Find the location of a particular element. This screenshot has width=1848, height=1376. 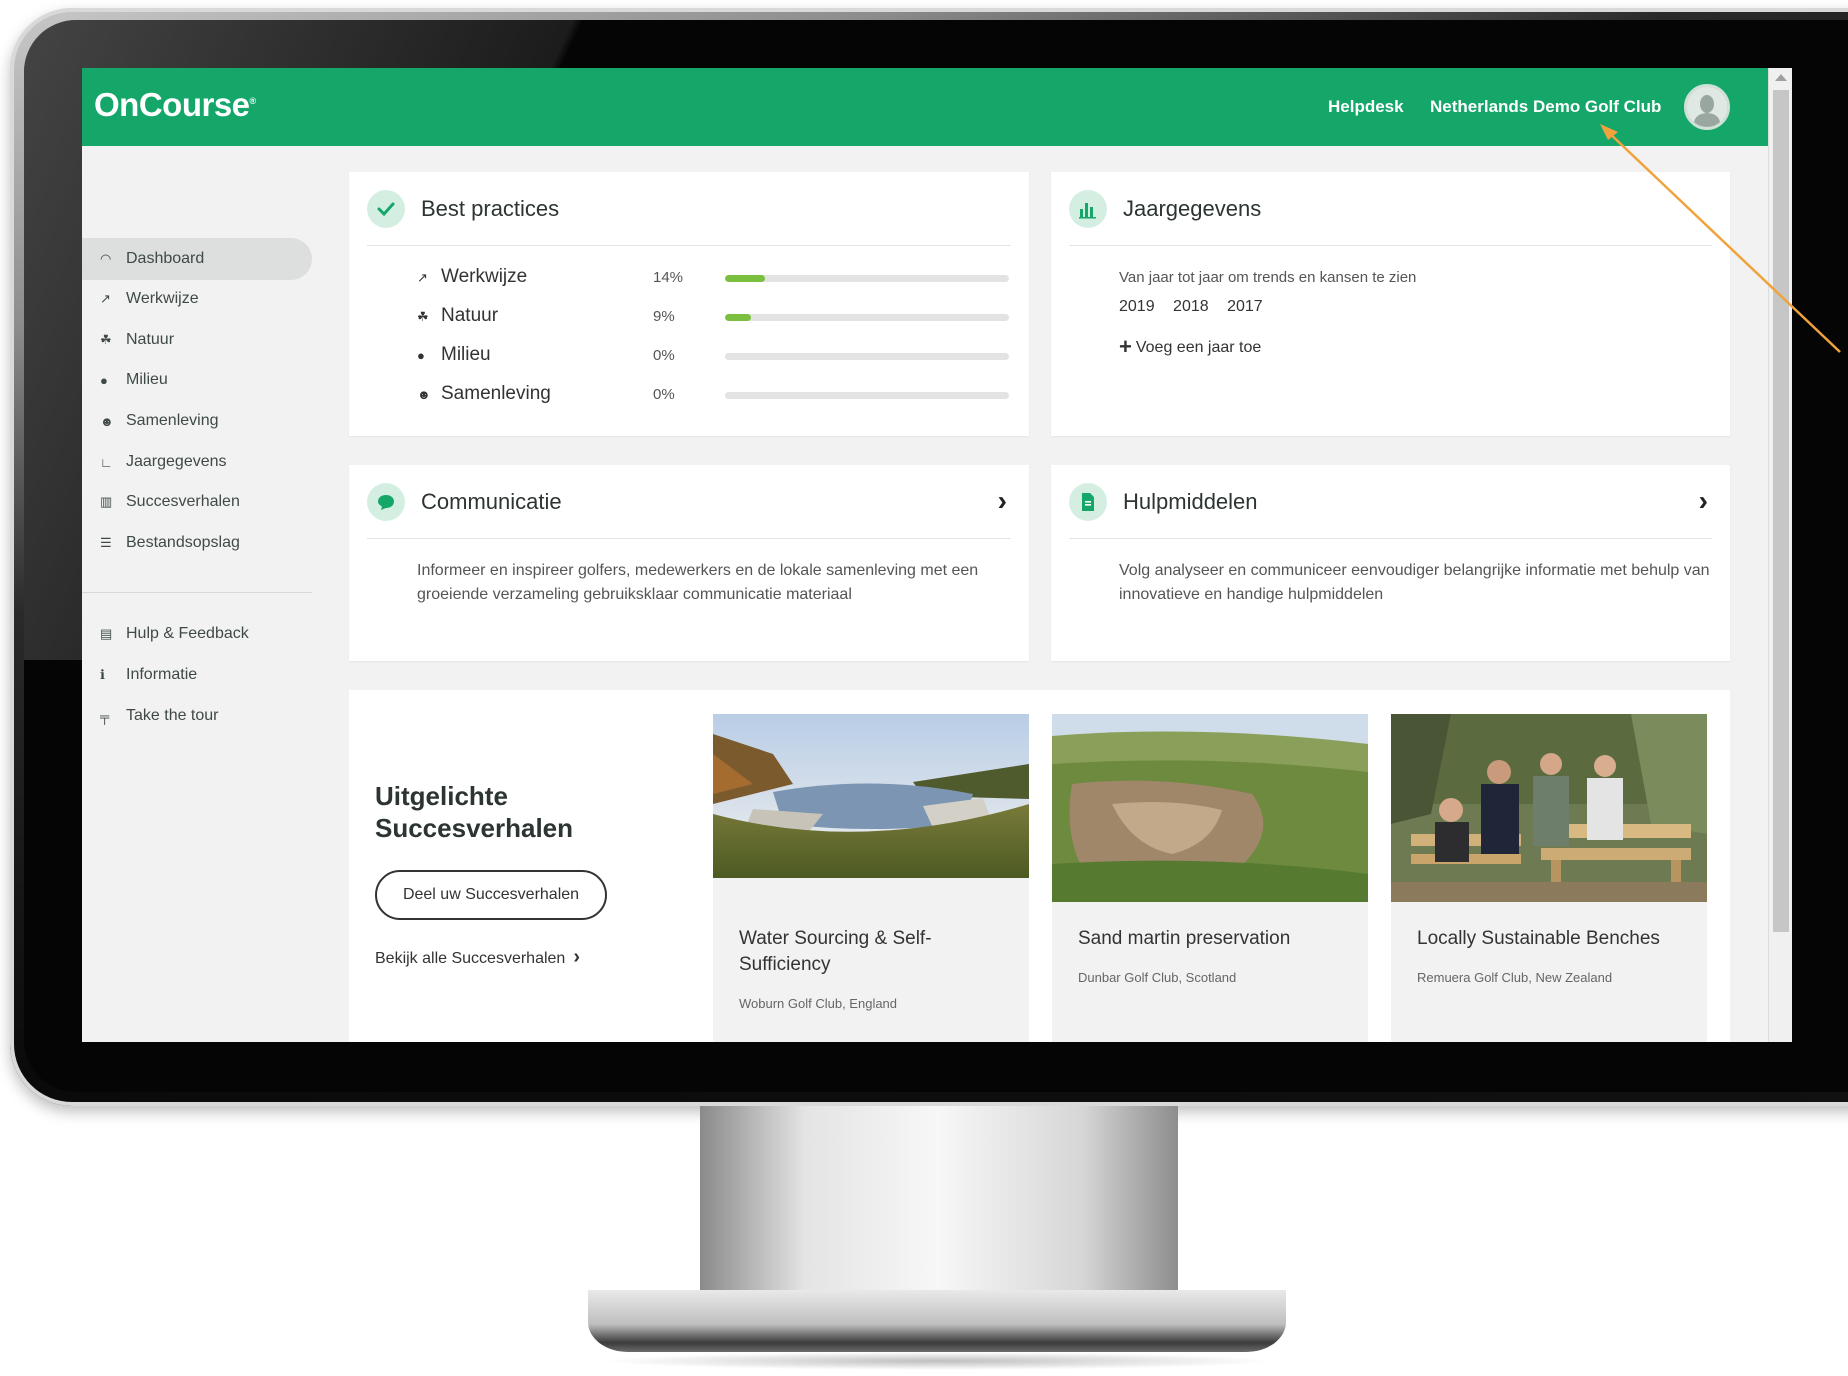

story-title: Sand martin preservation is located at coordinates (1184, 938).